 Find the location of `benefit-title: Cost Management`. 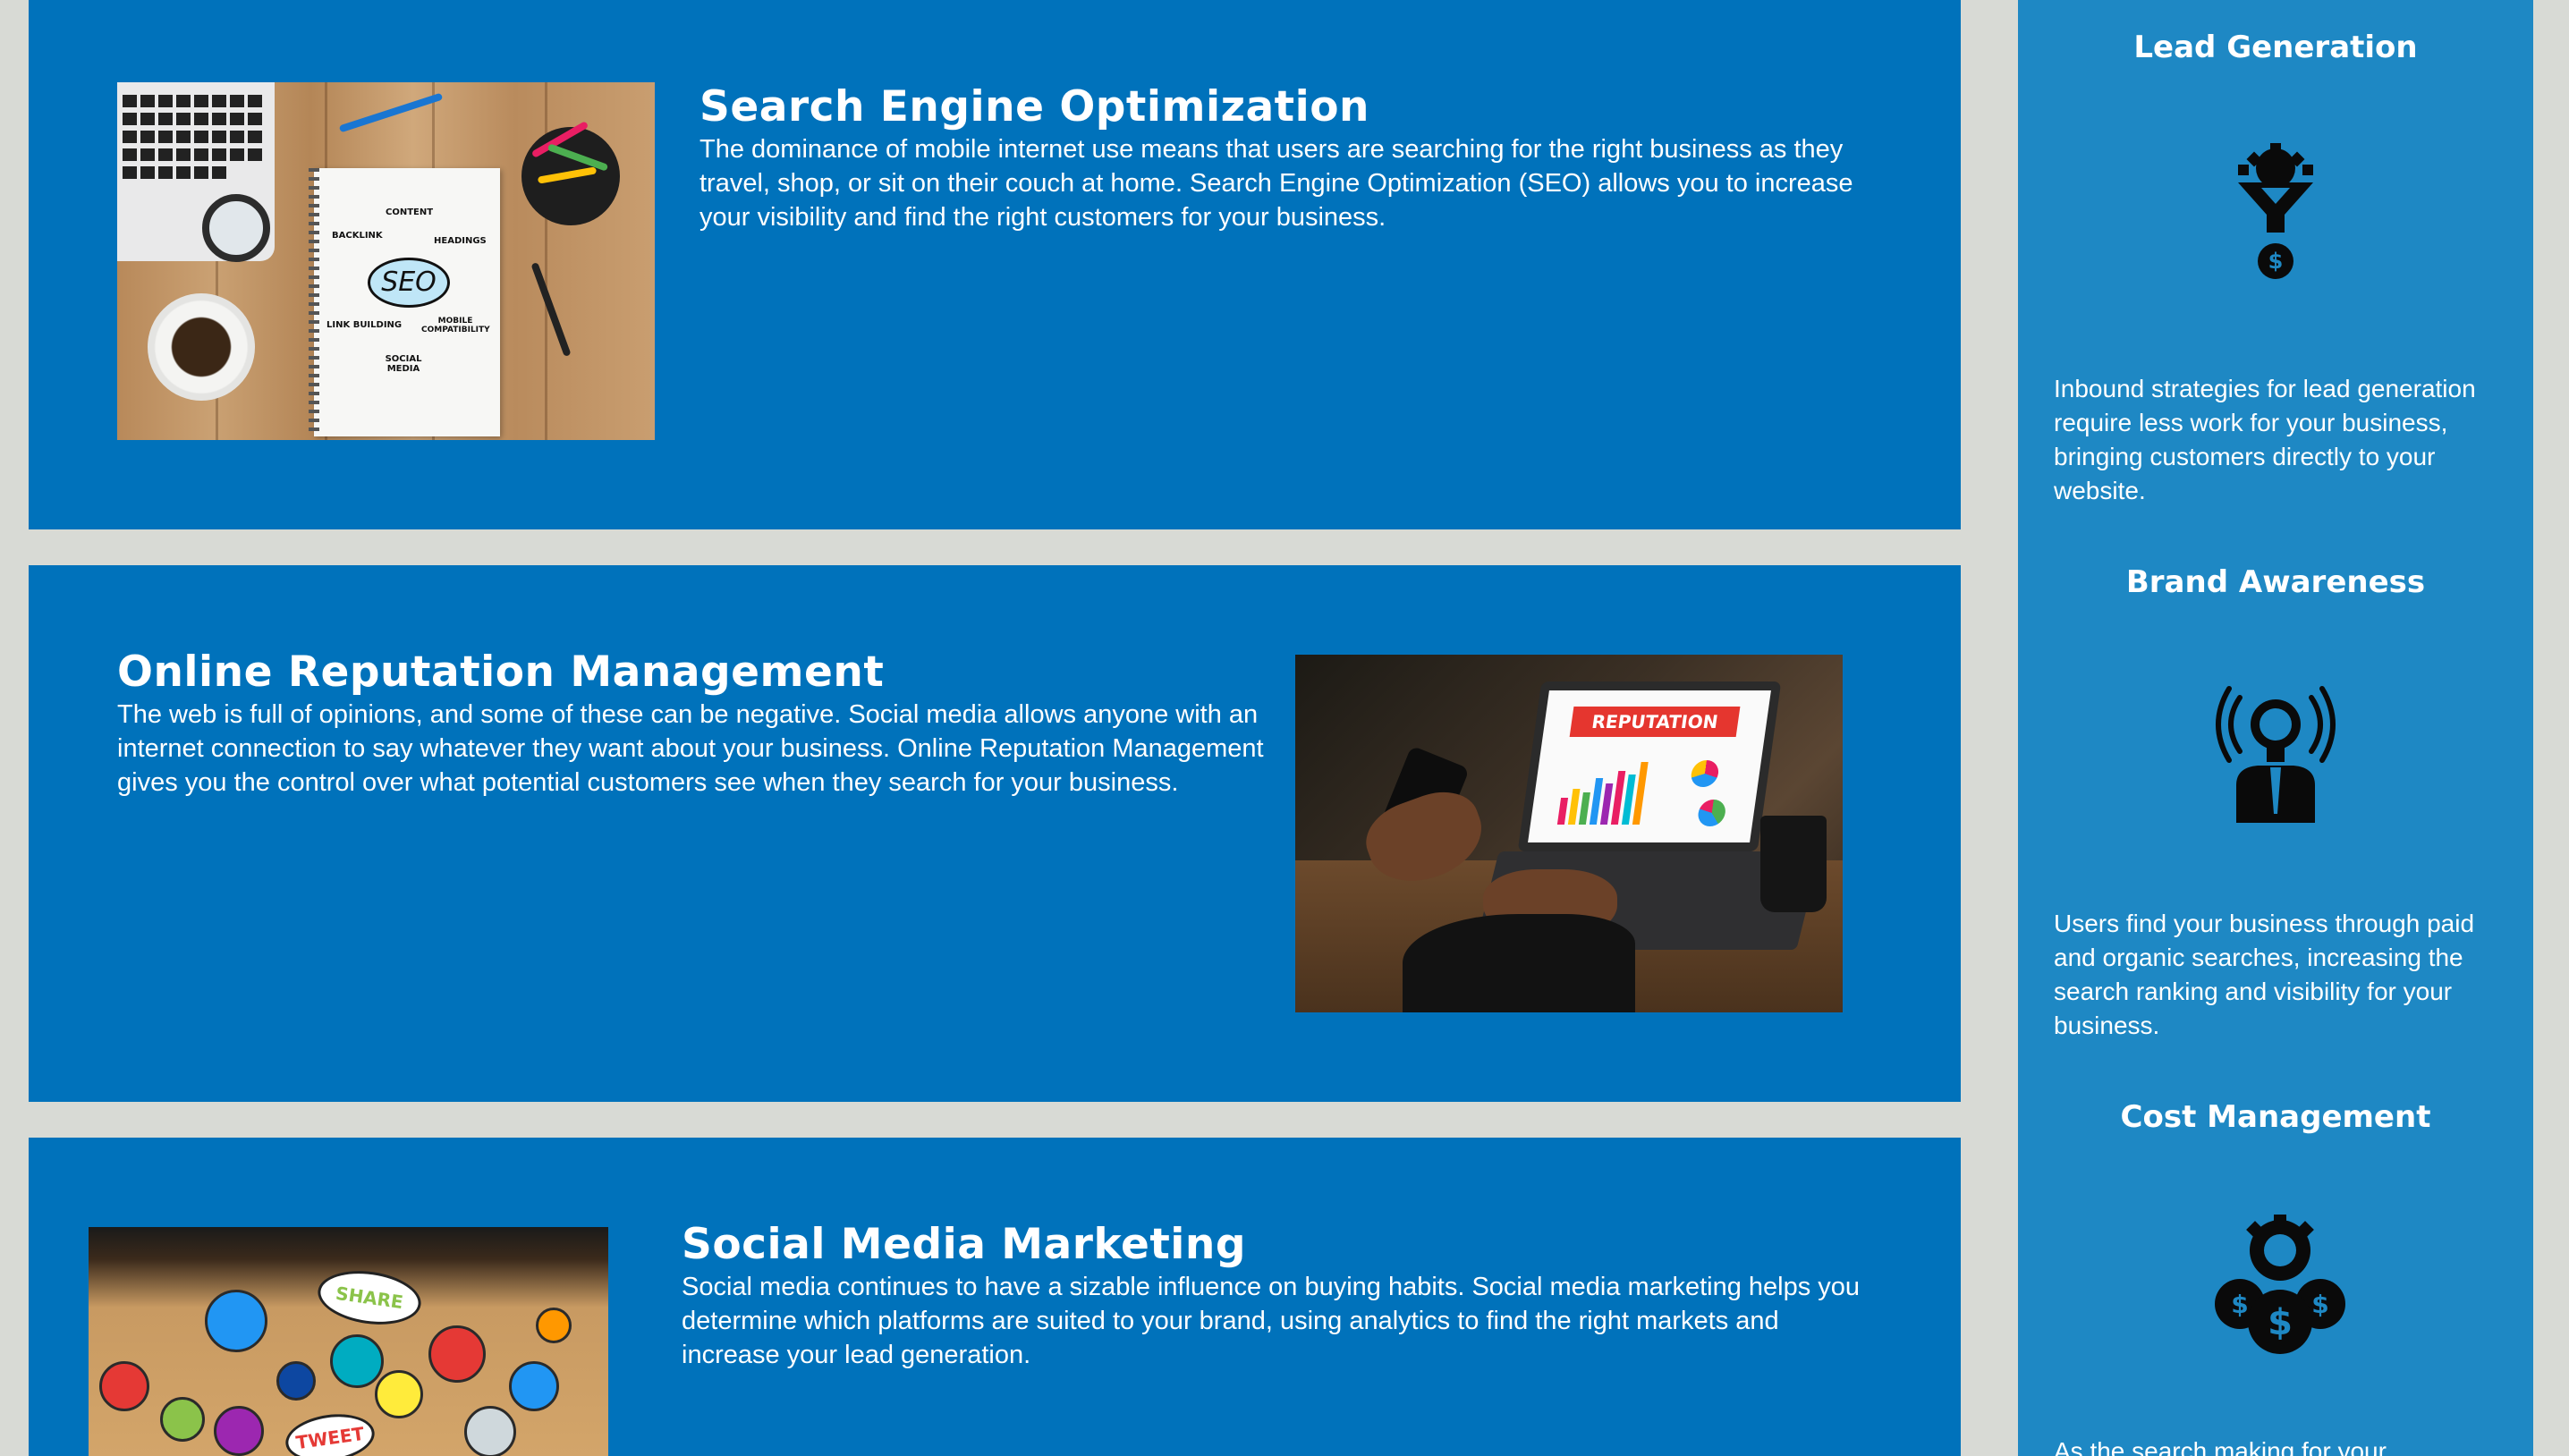

benefit-title: Cost Management is located at coordinates (2276, 1117).